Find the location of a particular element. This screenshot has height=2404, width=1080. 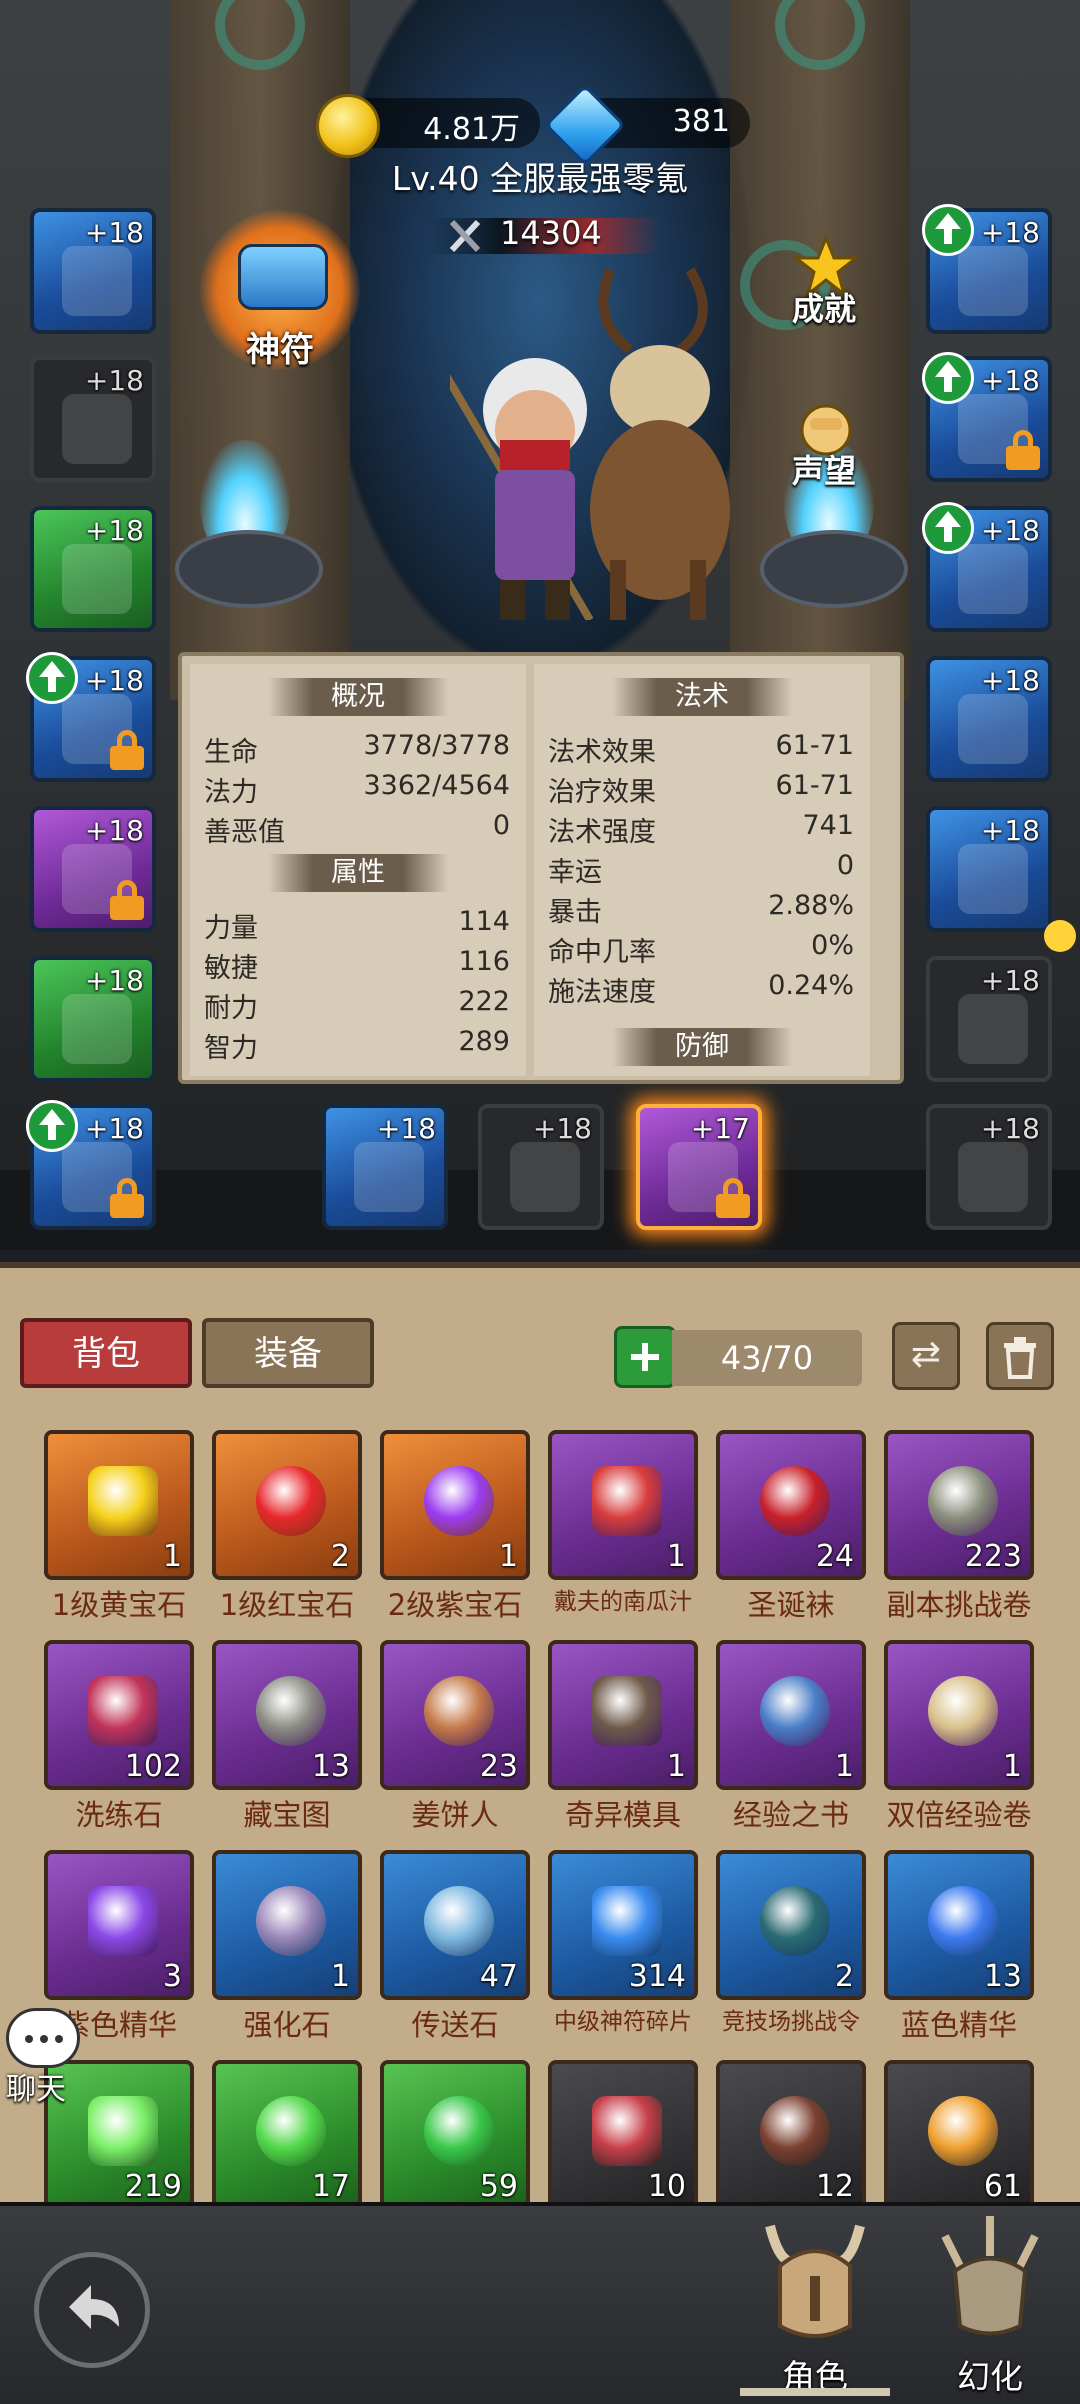

chat-button is located at coordinates (43, 2038).